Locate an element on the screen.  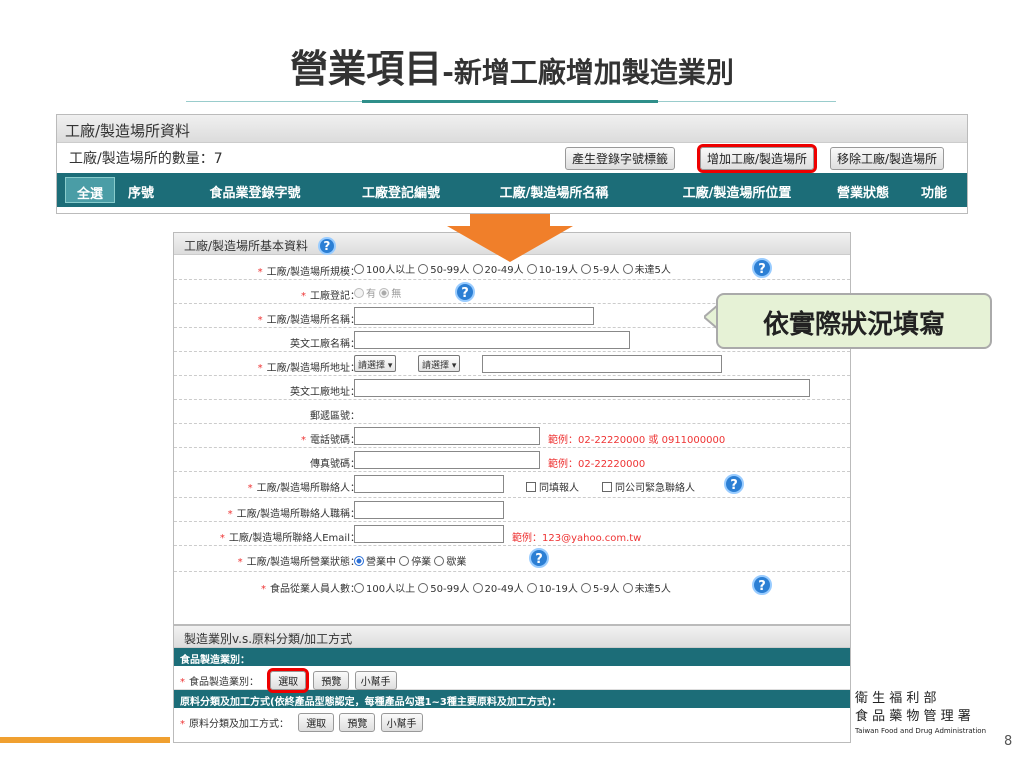
address-row: * 工廠/製造場所地址： 請選擇 ▾ 請選擇 ▾ is located at coordinates (512, 364).